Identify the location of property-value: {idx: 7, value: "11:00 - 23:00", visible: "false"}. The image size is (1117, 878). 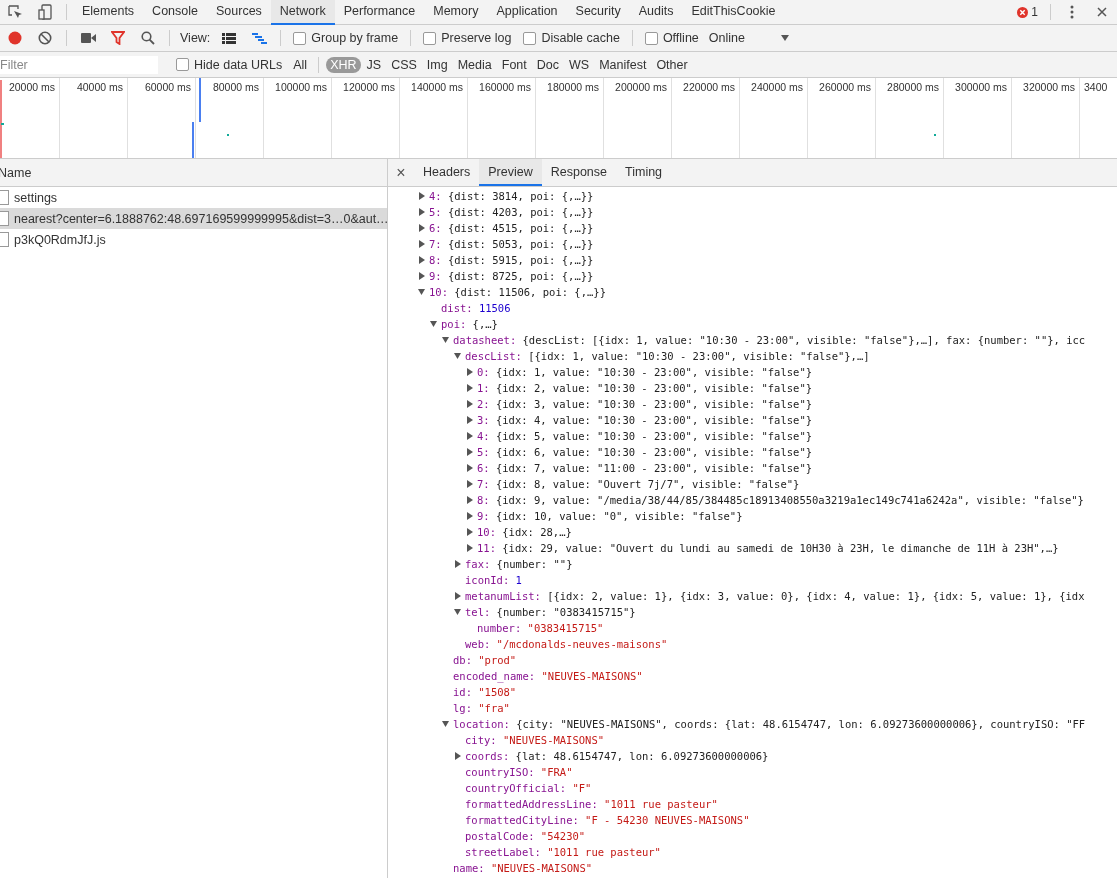
(654, 468).